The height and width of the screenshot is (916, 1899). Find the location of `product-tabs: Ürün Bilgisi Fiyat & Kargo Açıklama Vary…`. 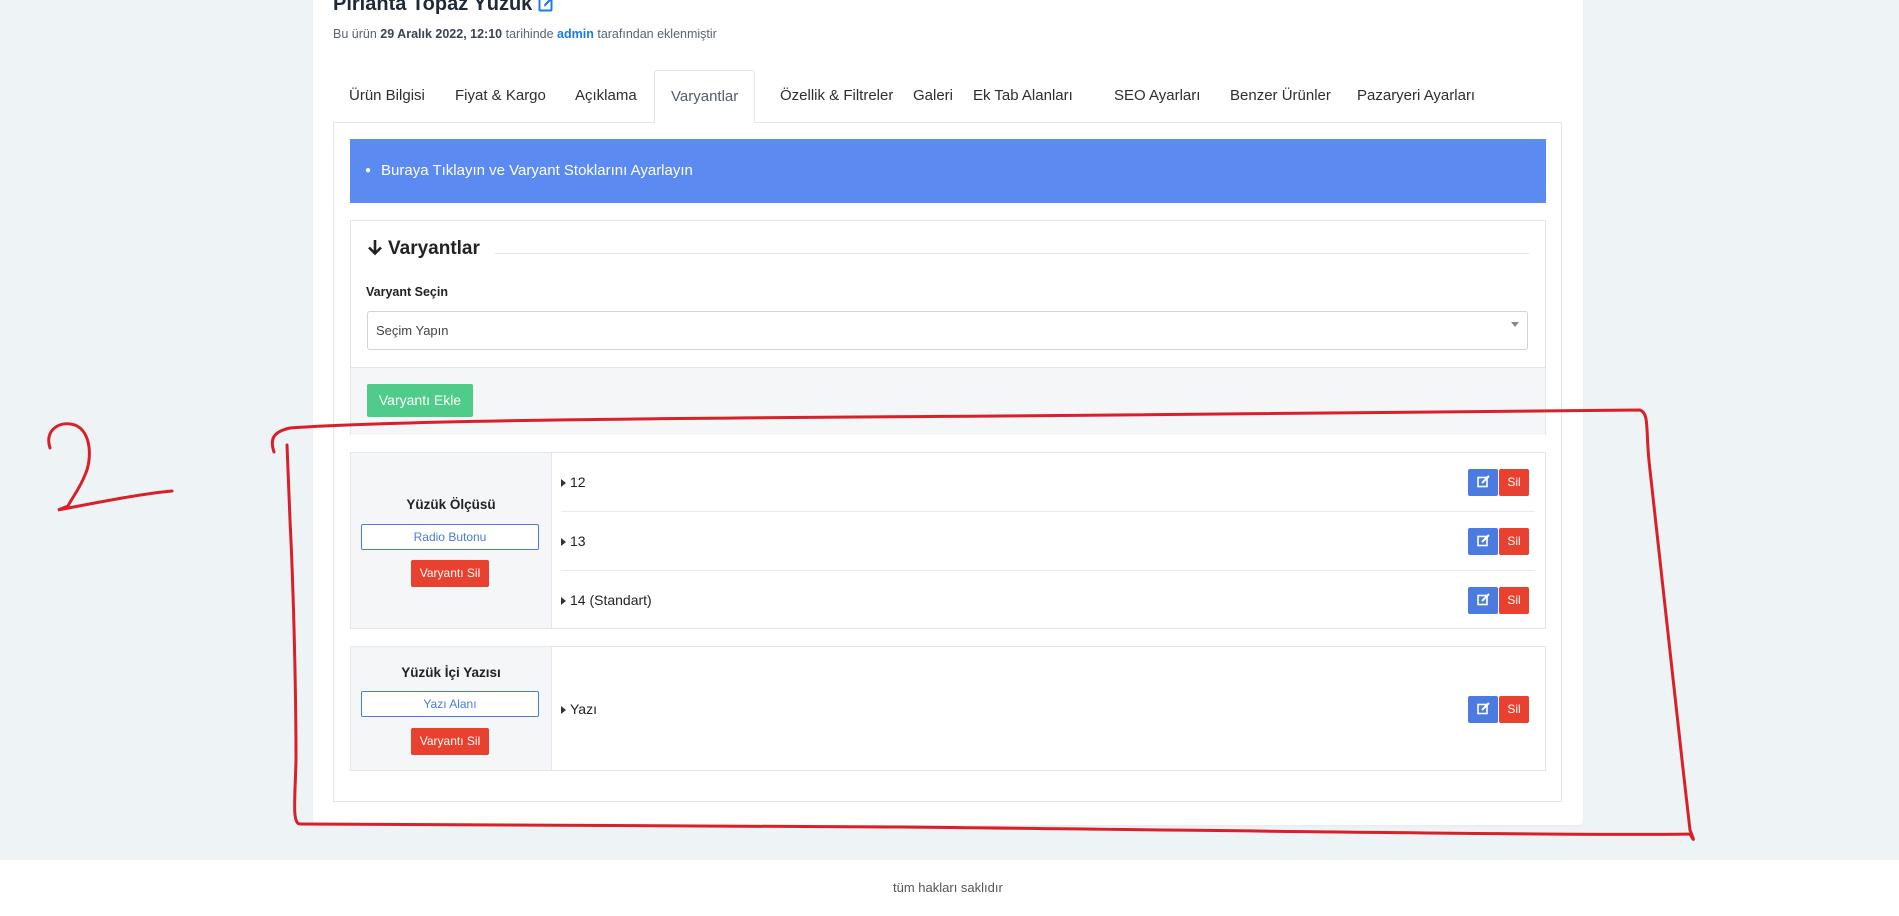

product-tabs: Ürün Bilgisi Fiyat & Kargo Açıklama Vary… is located at coordinates (948, 96).